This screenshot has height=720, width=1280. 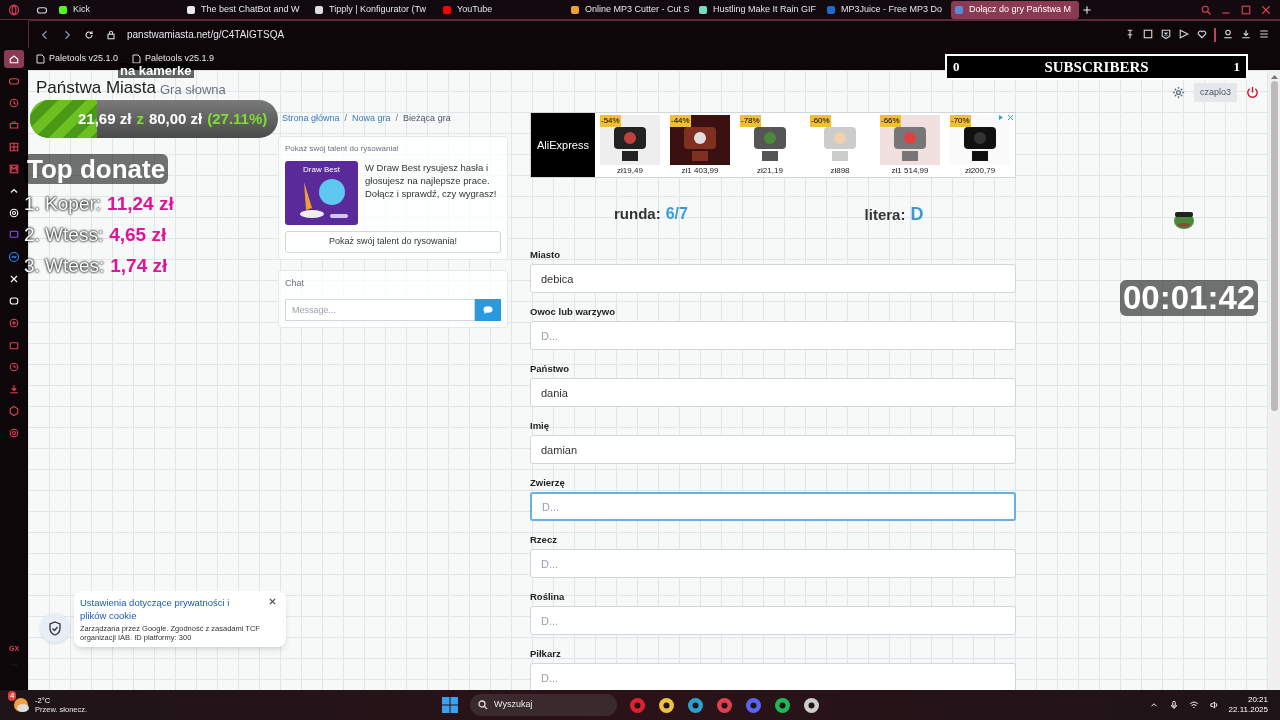 What do you see at coordinates (887, 9) in the screenshot?
I see `browser-tab: MP3Juice - Free MP3 Do` at bounding box center [887, 9].